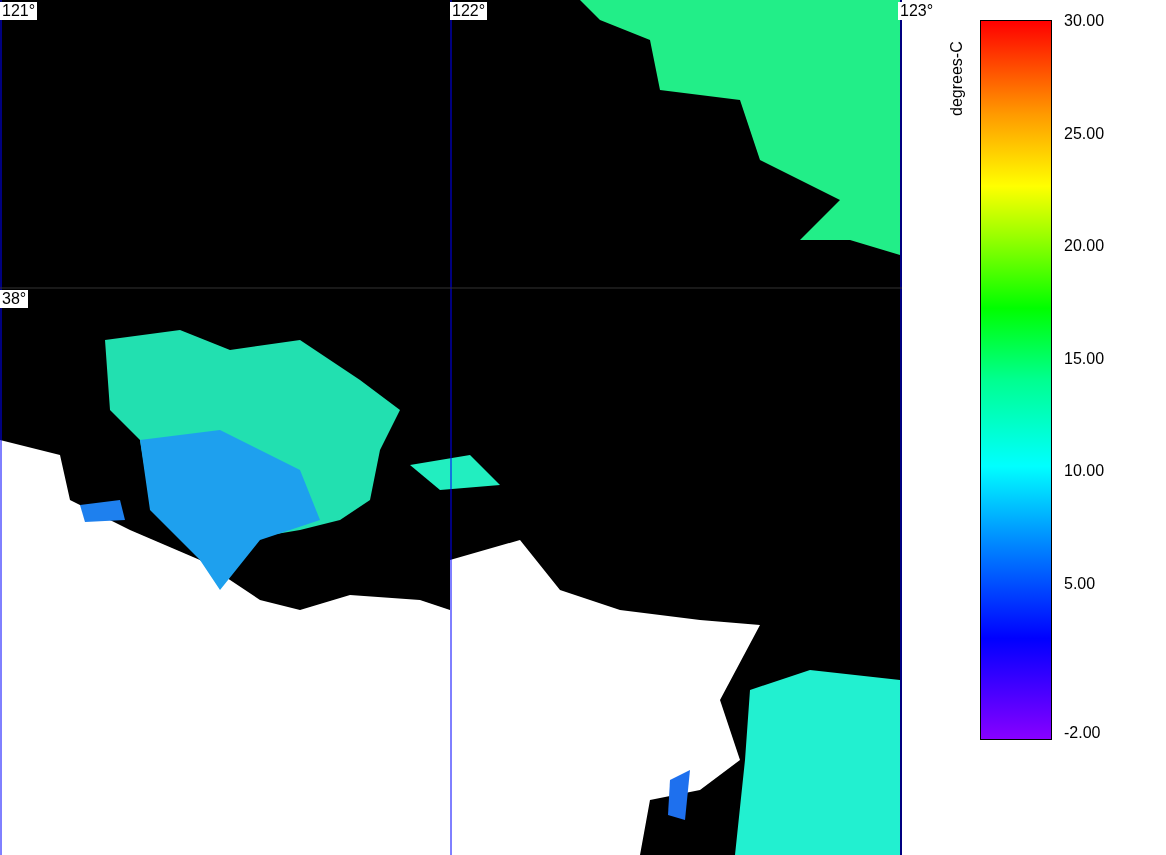 This screenshot has width=1166, height=855. I want to click on tick-label: 30.00, so click(1084, 21).